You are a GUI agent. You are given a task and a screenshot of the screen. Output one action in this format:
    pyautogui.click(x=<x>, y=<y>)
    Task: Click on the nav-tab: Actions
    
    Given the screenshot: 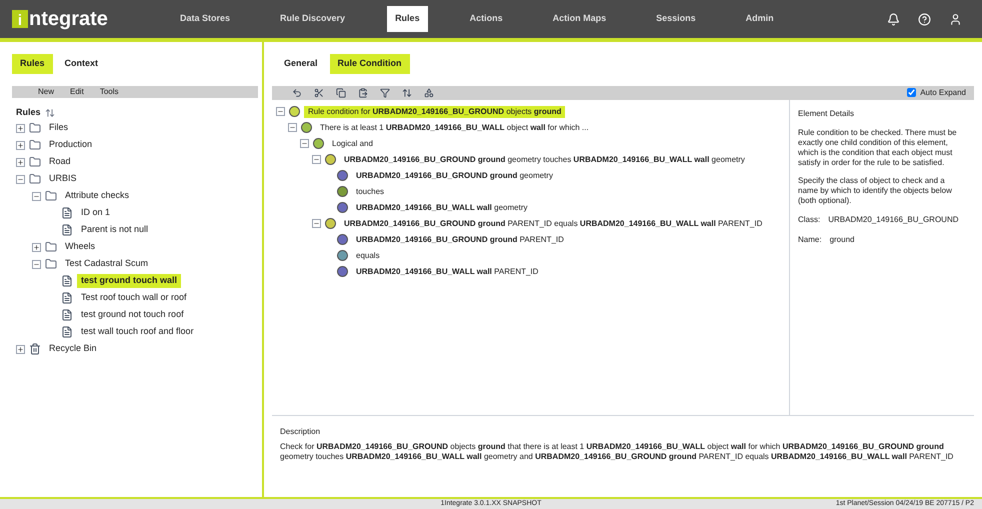 What is the action you would take?
    pyautogui.click(x=486, y=19)
    